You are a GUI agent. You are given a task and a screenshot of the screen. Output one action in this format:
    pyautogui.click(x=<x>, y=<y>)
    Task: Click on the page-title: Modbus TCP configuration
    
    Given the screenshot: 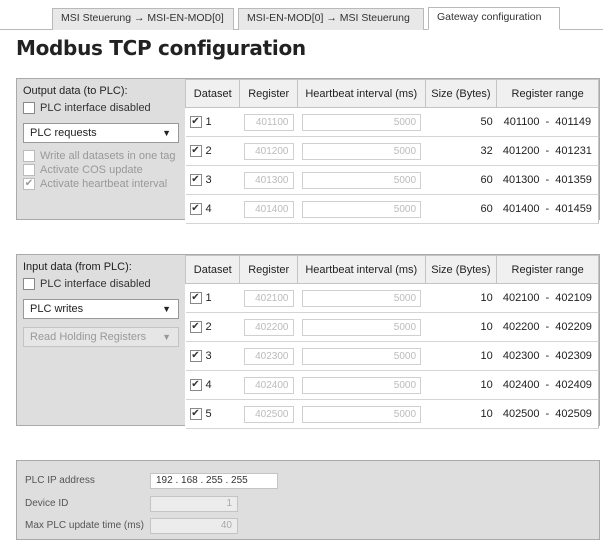 What is the action you would take?
    pyautogui.click(x=161, y=48)
    